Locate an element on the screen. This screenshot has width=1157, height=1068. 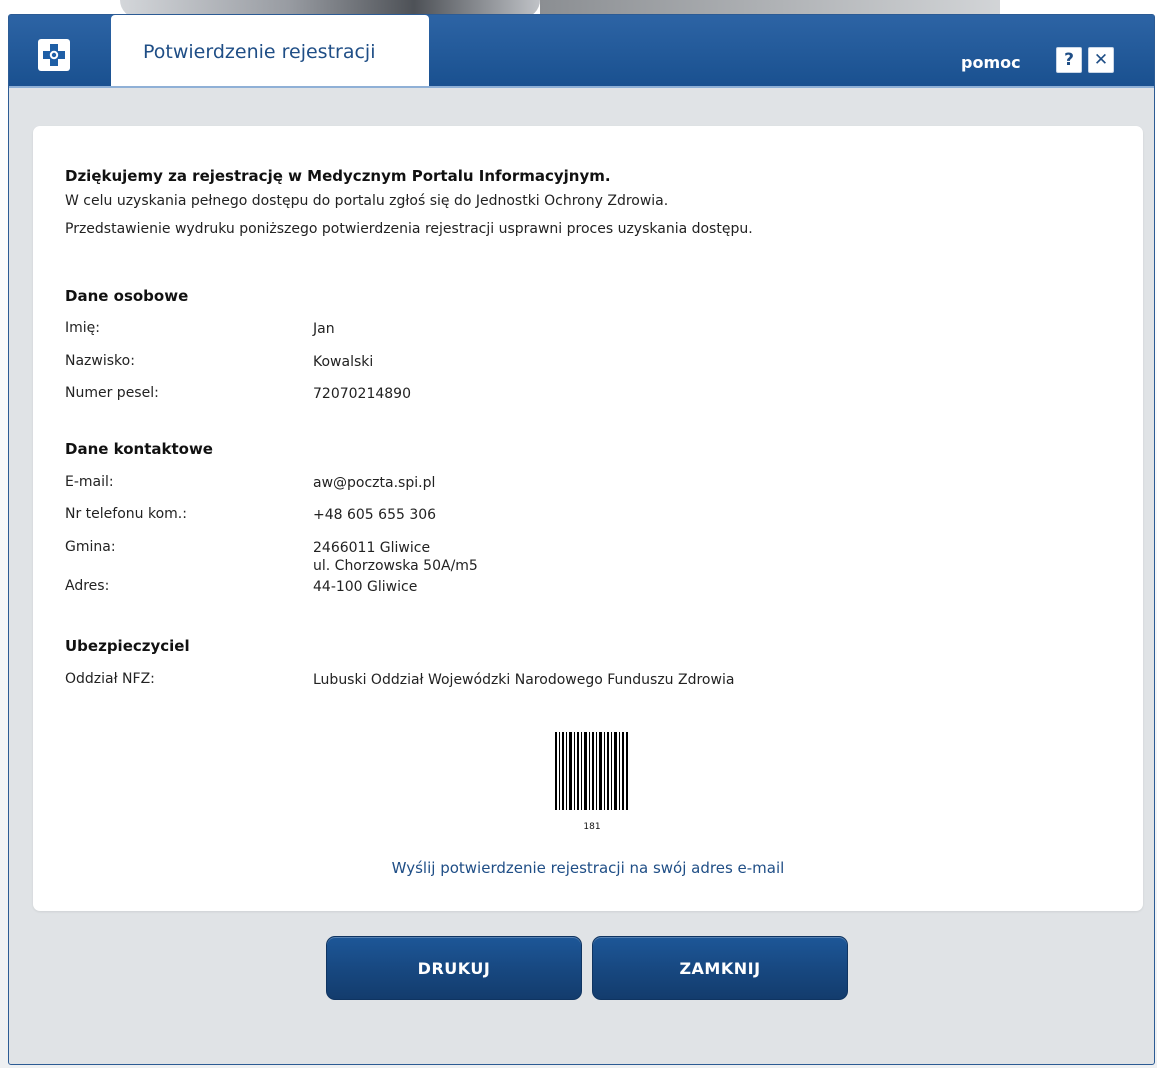
background-shape is located at coordinates (770, 7).